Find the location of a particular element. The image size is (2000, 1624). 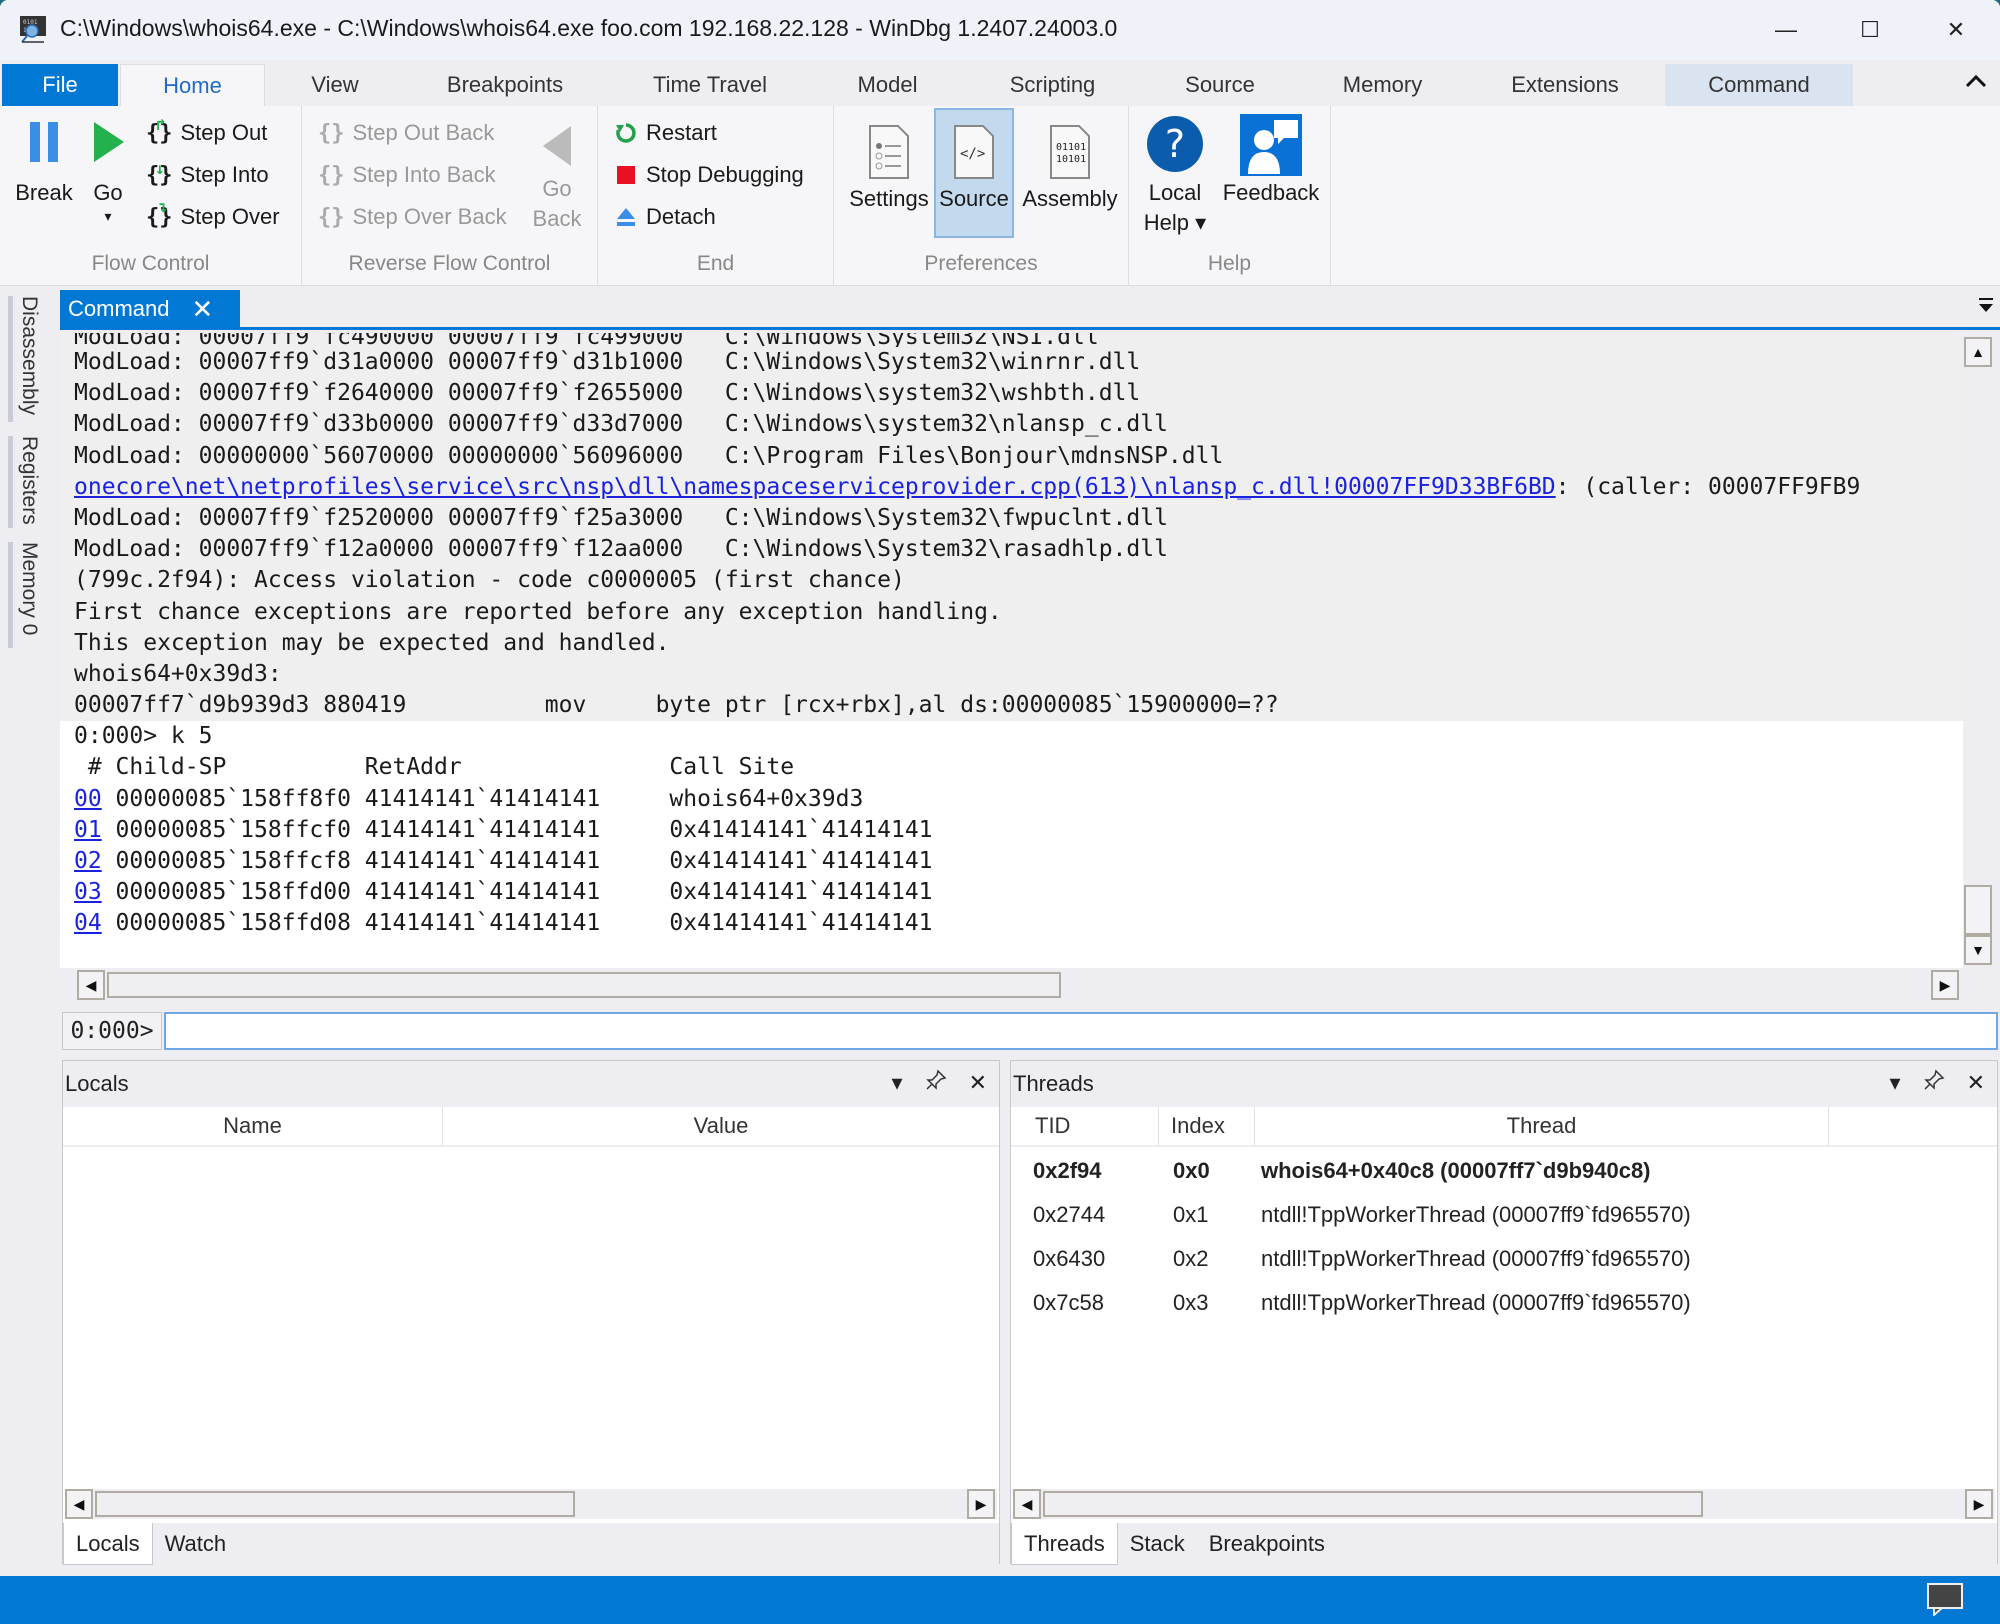

close-locals-icon: ✕ is located at coordinates (978, 1083).